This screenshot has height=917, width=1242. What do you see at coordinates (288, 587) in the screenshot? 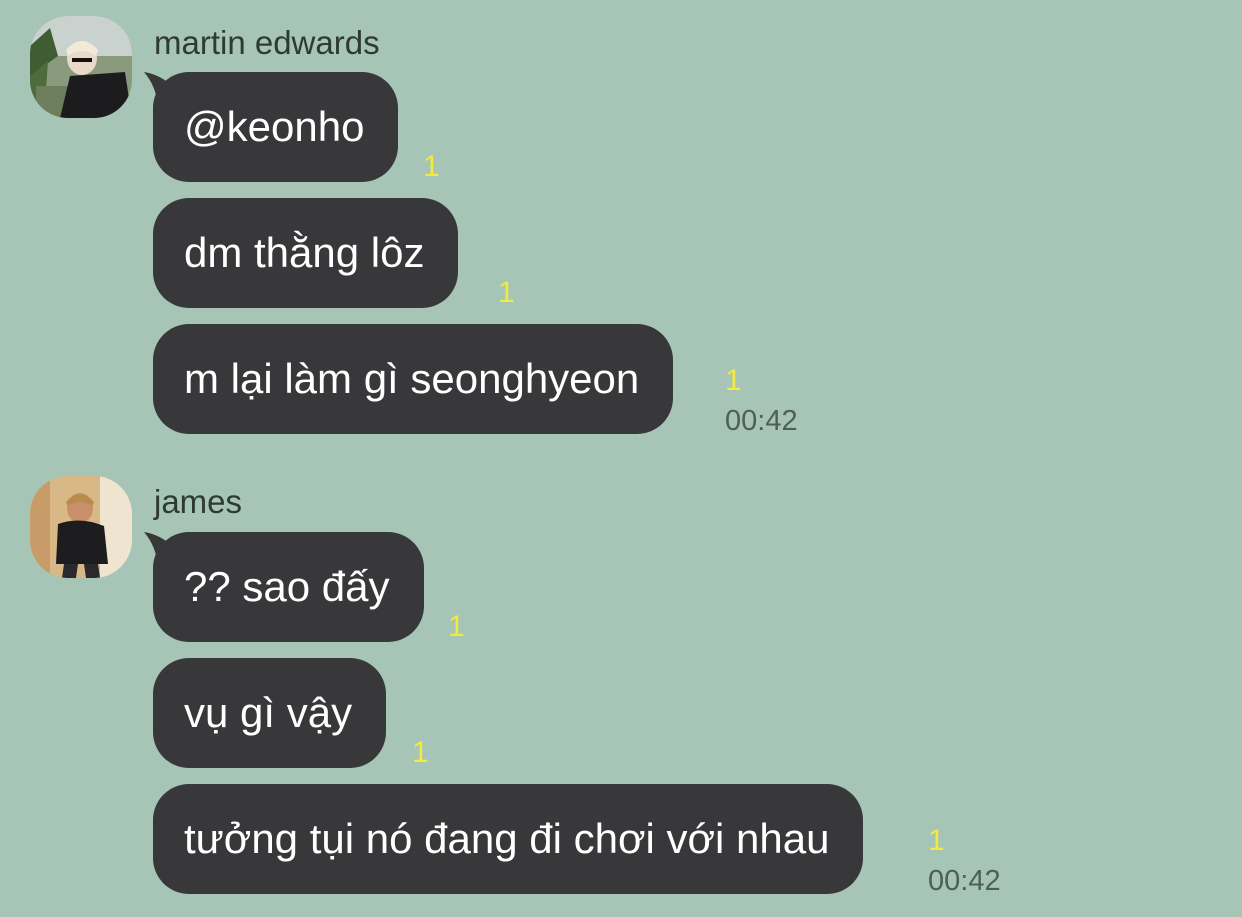
I see `message-bubble: ?? sao đấy` at bounding box center [288, 587].